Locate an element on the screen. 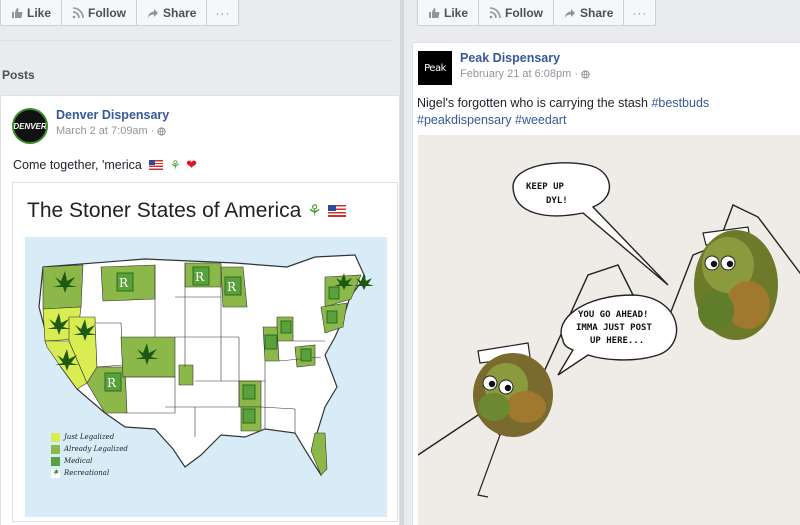 This screenshot has width=800, height=525. bubble-1-line-2: DYL! is located at coordinates (557, 201).